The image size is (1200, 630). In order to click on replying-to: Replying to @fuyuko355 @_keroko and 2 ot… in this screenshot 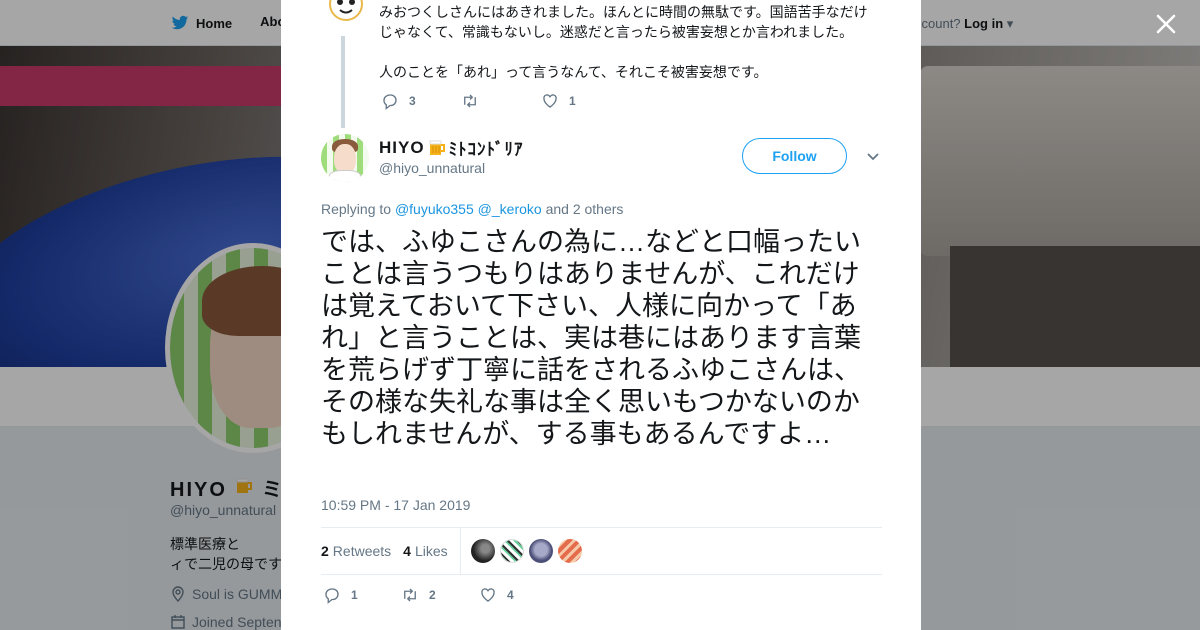, I will do `click(472, 209)`.